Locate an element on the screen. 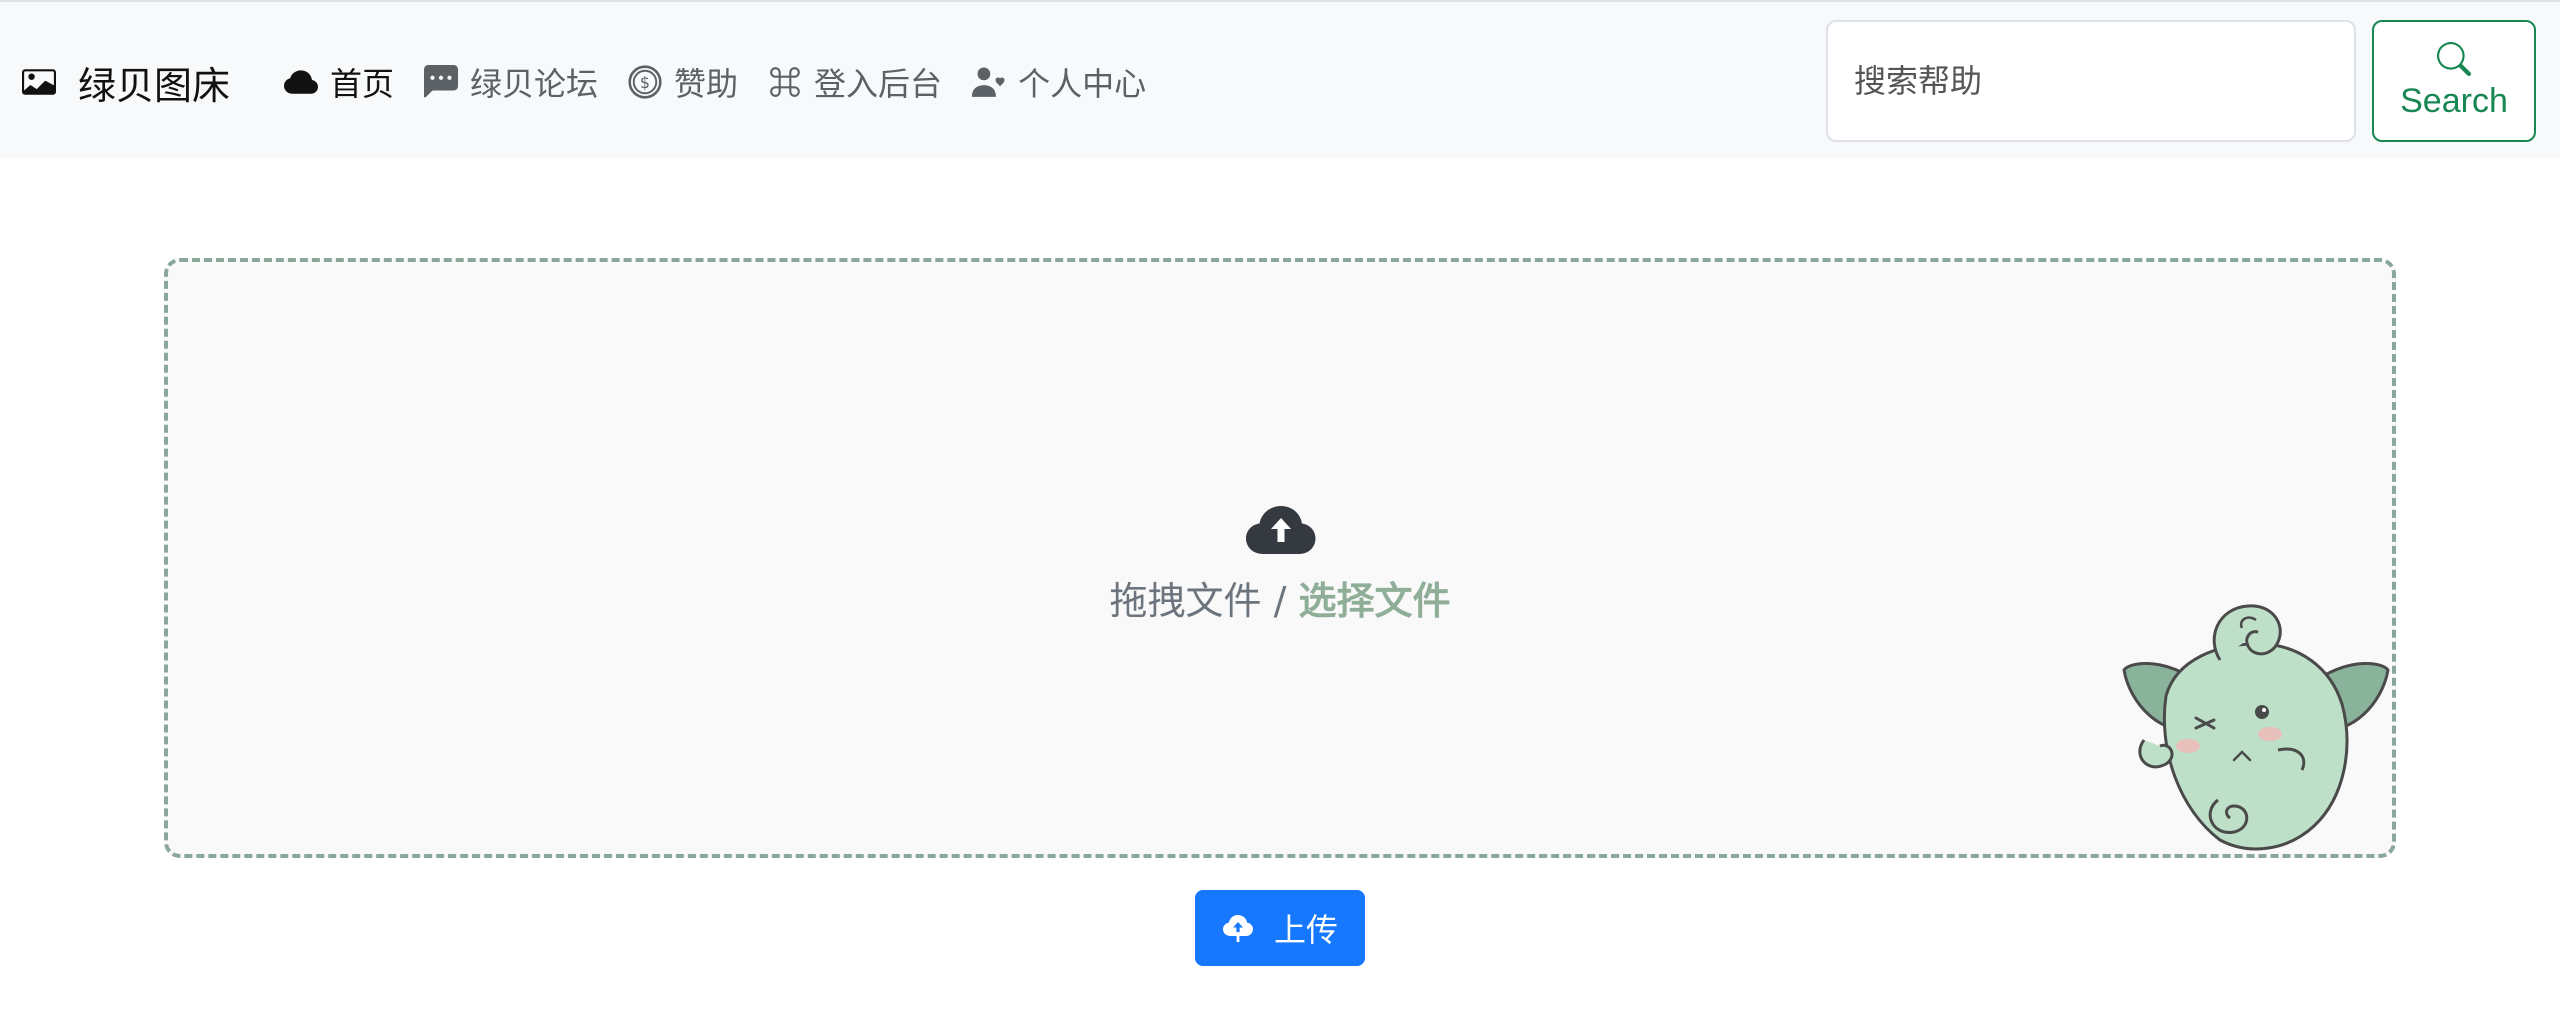 The height and width of the screenshot is (1010, 2560). command-icon is located at coordinates (785, 82).